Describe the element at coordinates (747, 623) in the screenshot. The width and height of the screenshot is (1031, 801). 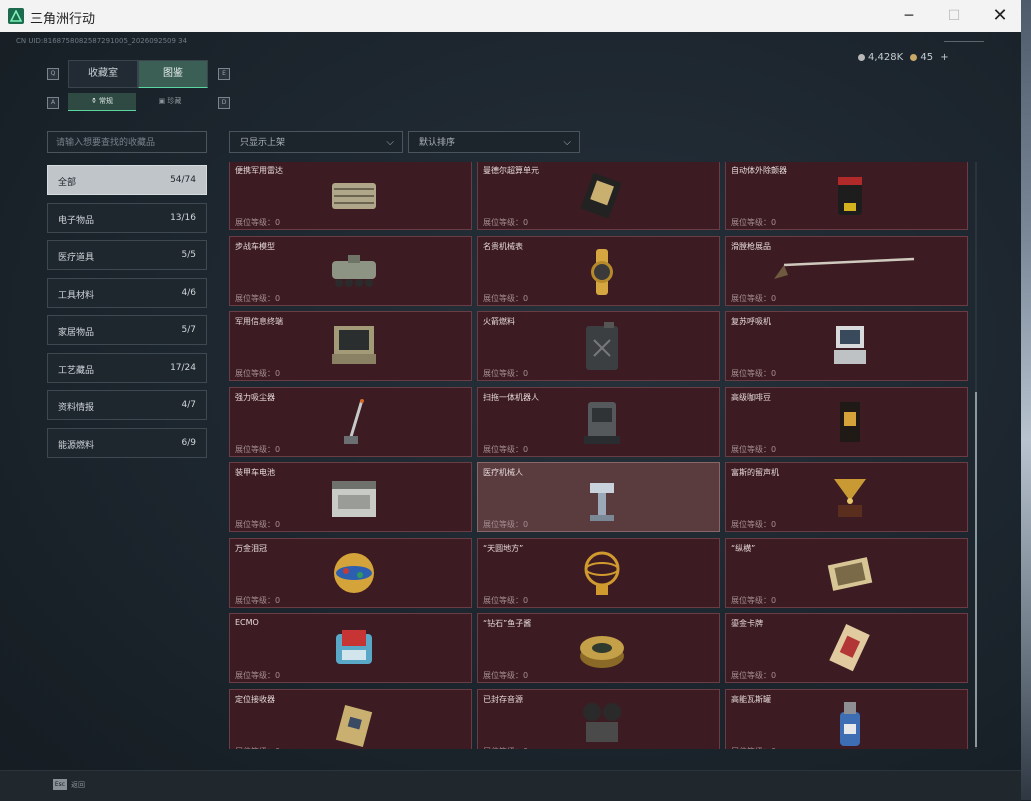
I see `item-name: 鎏金卡牌` at that location.